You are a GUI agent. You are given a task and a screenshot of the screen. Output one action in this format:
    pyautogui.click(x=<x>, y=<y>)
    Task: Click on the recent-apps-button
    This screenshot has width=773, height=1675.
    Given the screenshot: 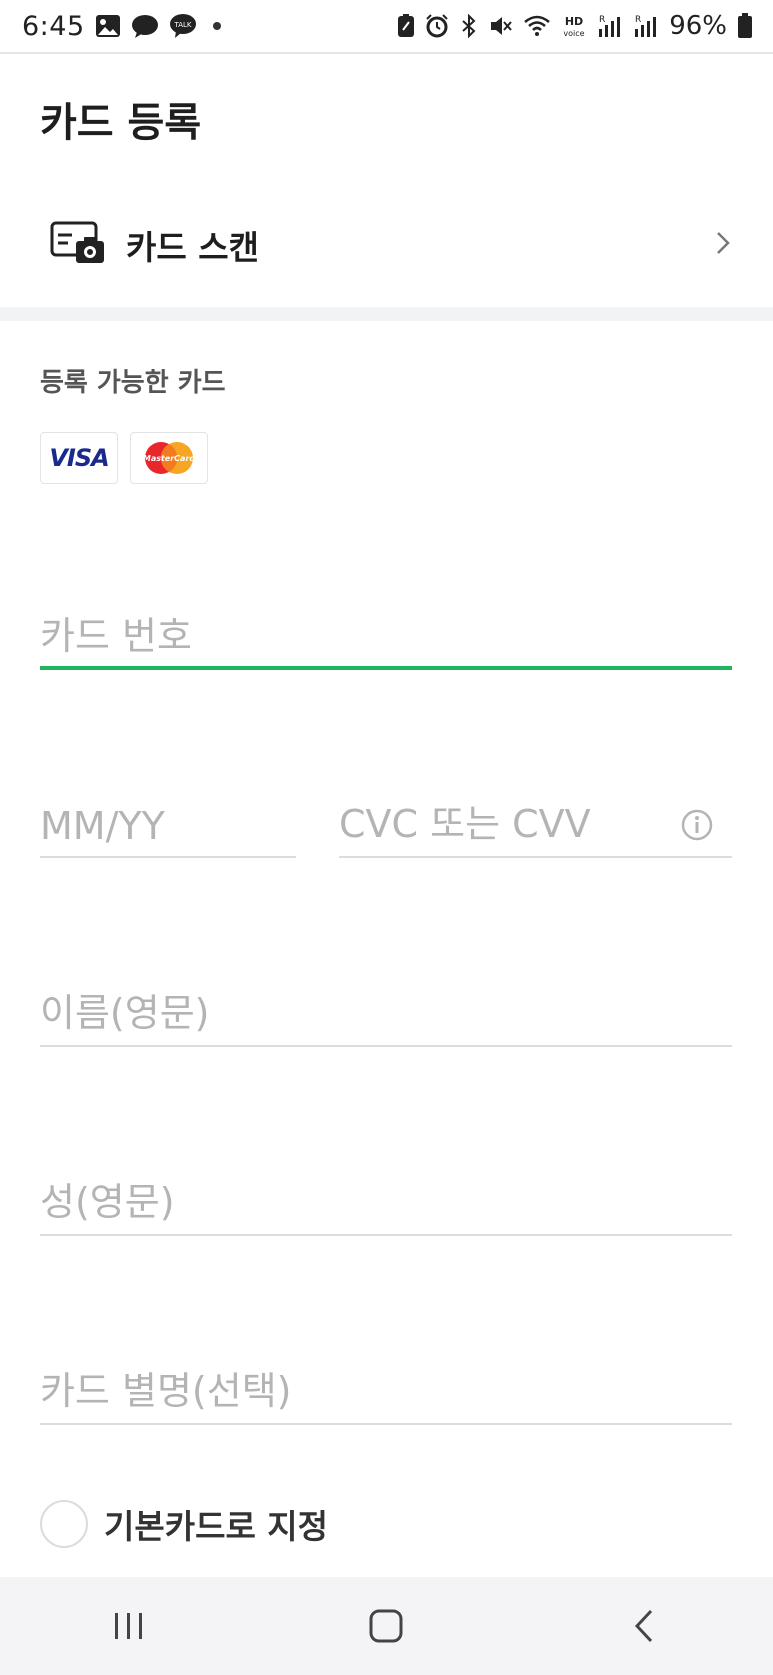 What is the action you would take?
    pyautogui.click(x=129, y=1626)
    